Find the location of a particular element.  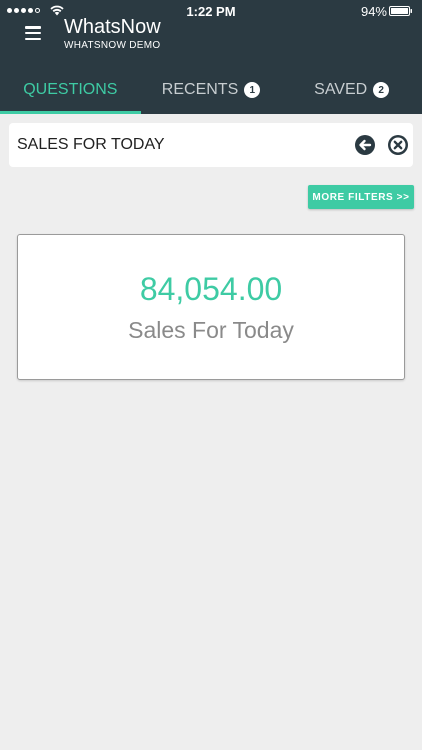

back-arrow-icon is located at coordinates (365, 145).